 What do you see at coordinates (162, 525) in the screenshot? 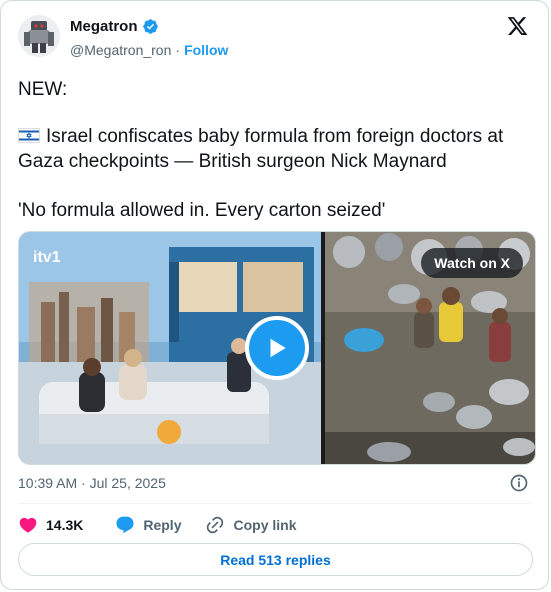
I see `reply-label: Reply` at bounding box center [162, 525].